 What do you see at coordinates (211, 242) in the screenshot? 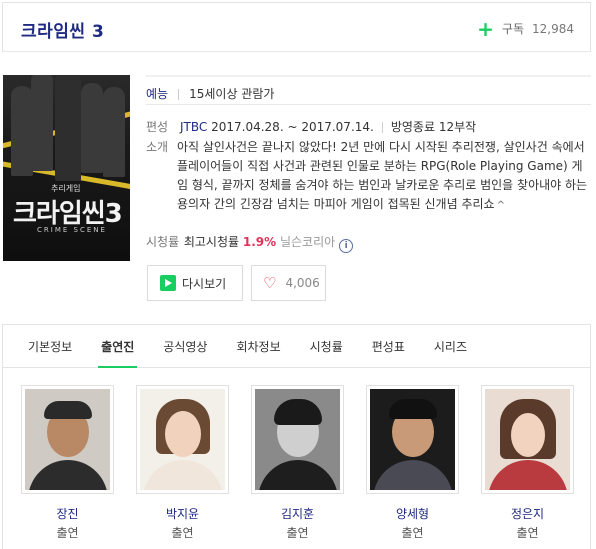
I see `ratings-prefix: 최고시청률` at bounding box center [211, 242].